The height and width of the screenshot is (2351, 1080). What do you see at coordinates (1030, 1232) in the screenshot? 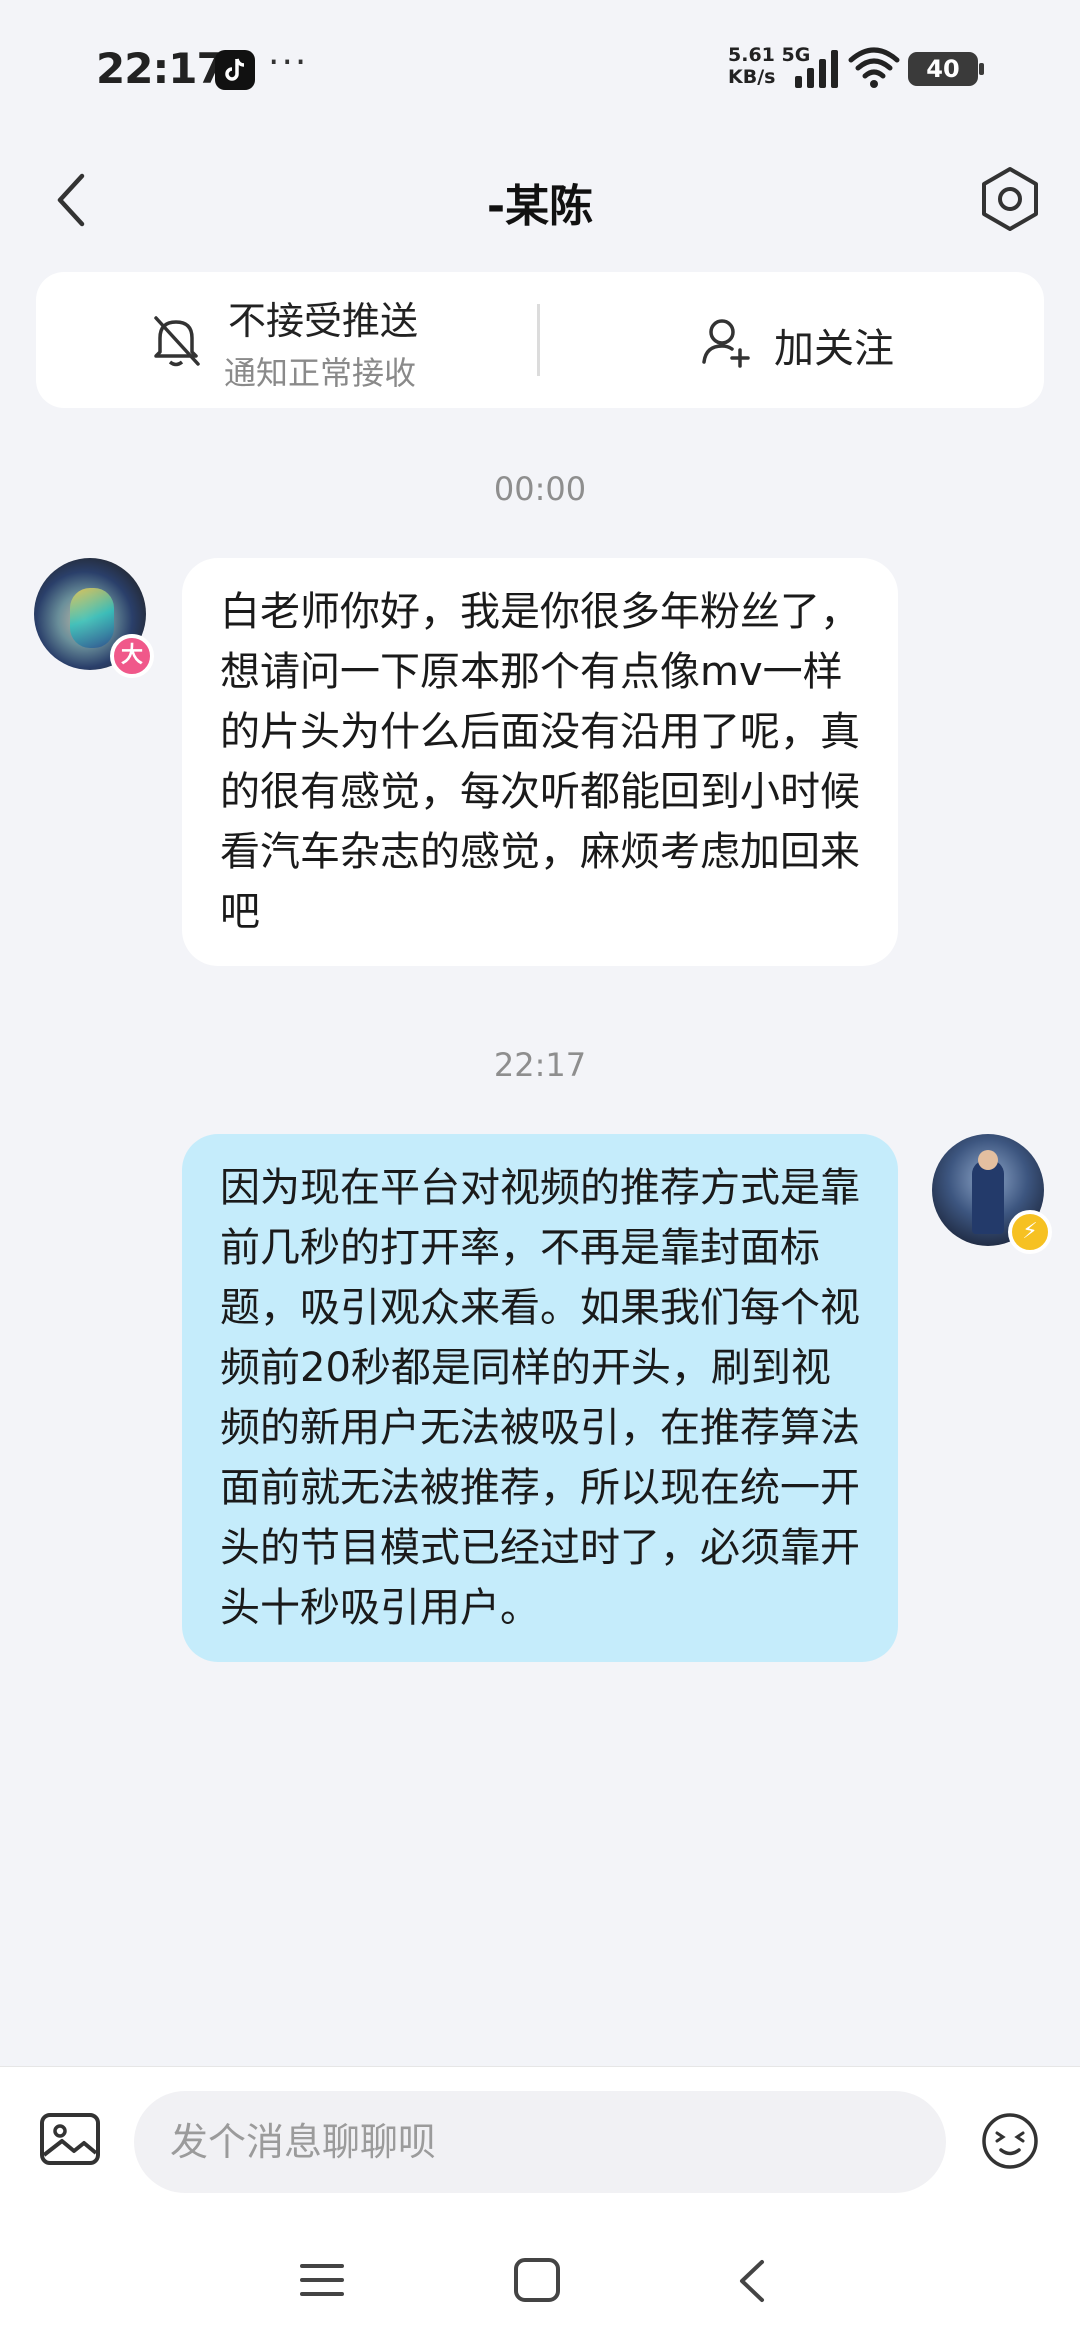
I see `lightning-badge-icon: ⚡` at bounding box center [1030, 1232].